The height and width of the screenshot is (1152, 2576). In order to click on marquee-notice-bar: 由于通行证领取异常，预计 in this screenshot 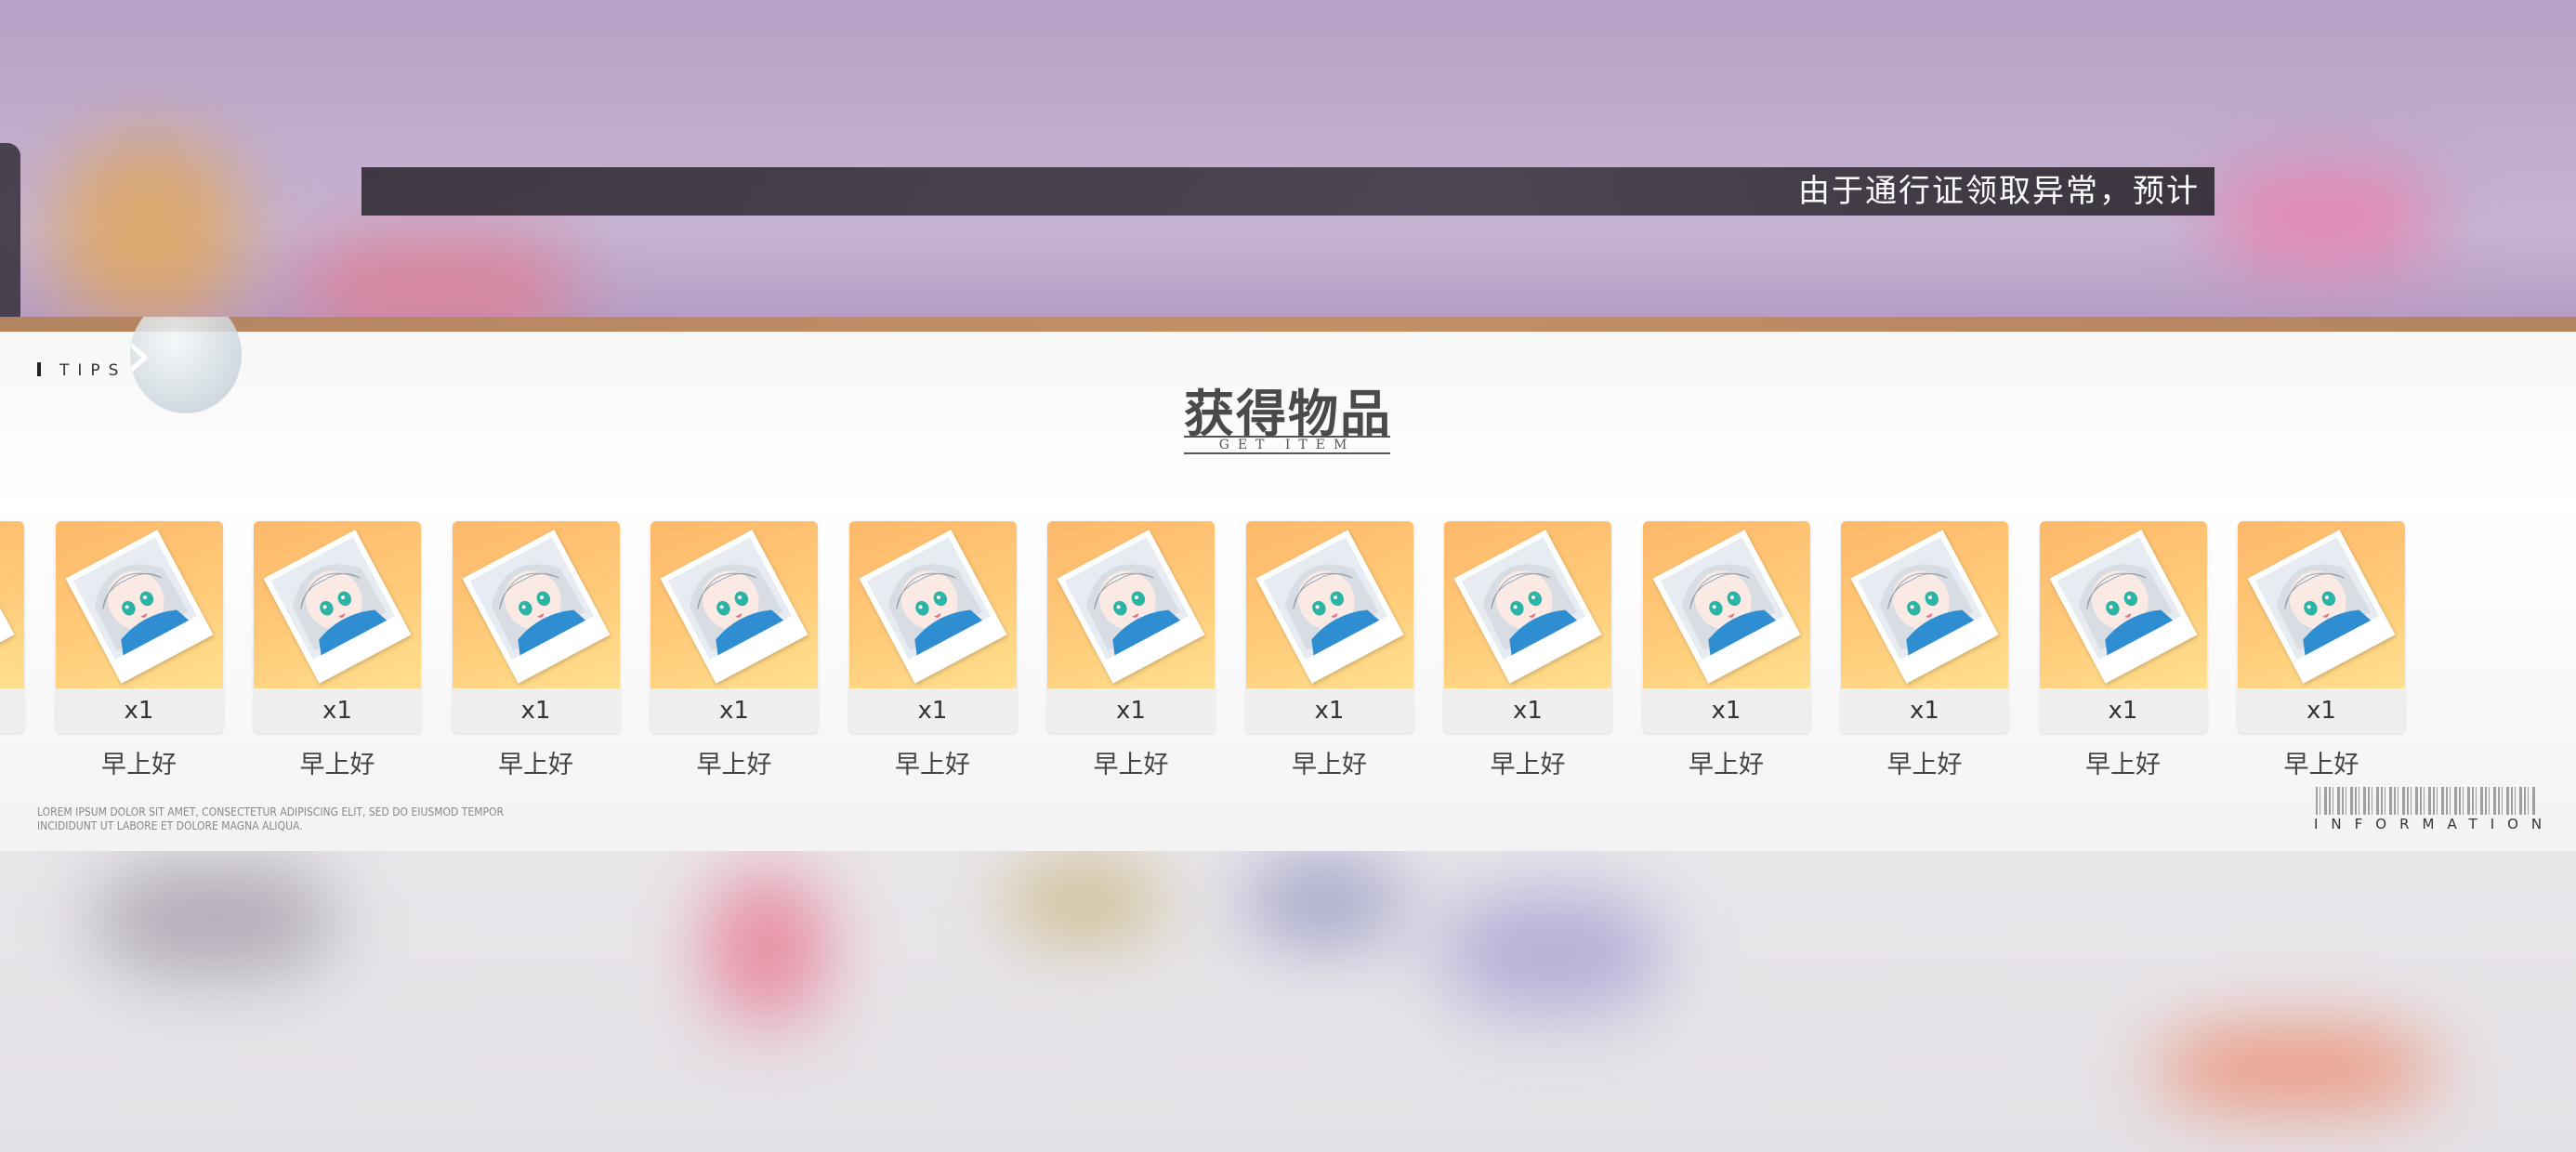, I will do `click(1288, 191)`.